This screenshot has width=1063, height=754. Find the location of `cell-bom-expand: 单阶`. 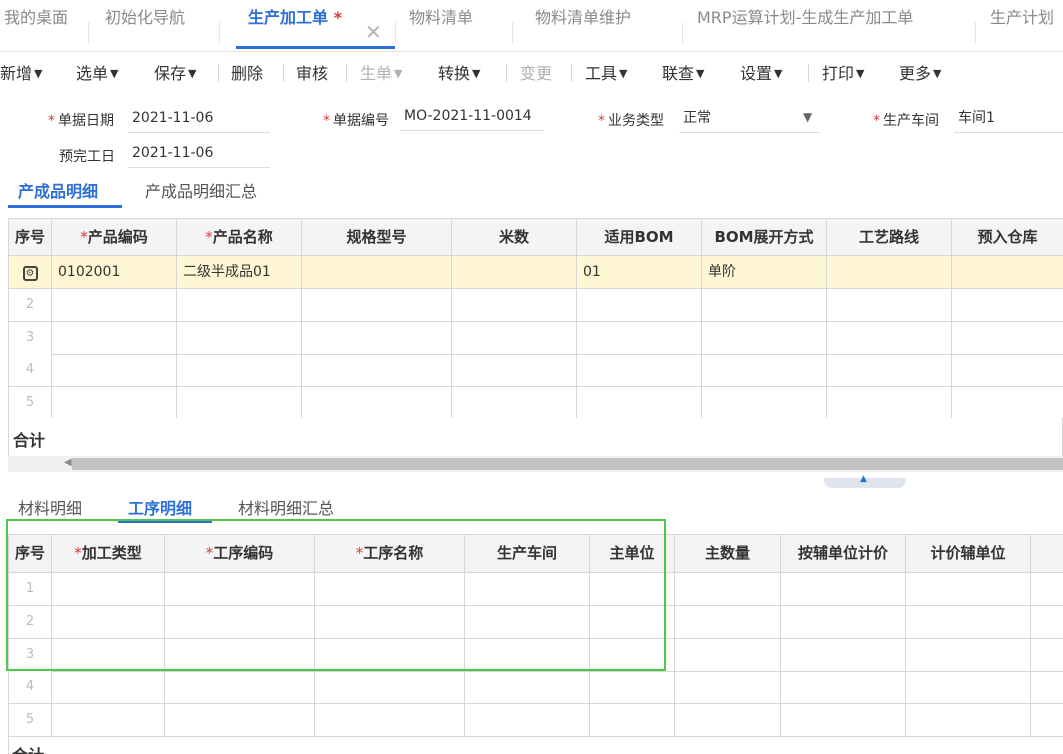

cell-bom-expand: 单阶 is located at coordinates (764, 272).